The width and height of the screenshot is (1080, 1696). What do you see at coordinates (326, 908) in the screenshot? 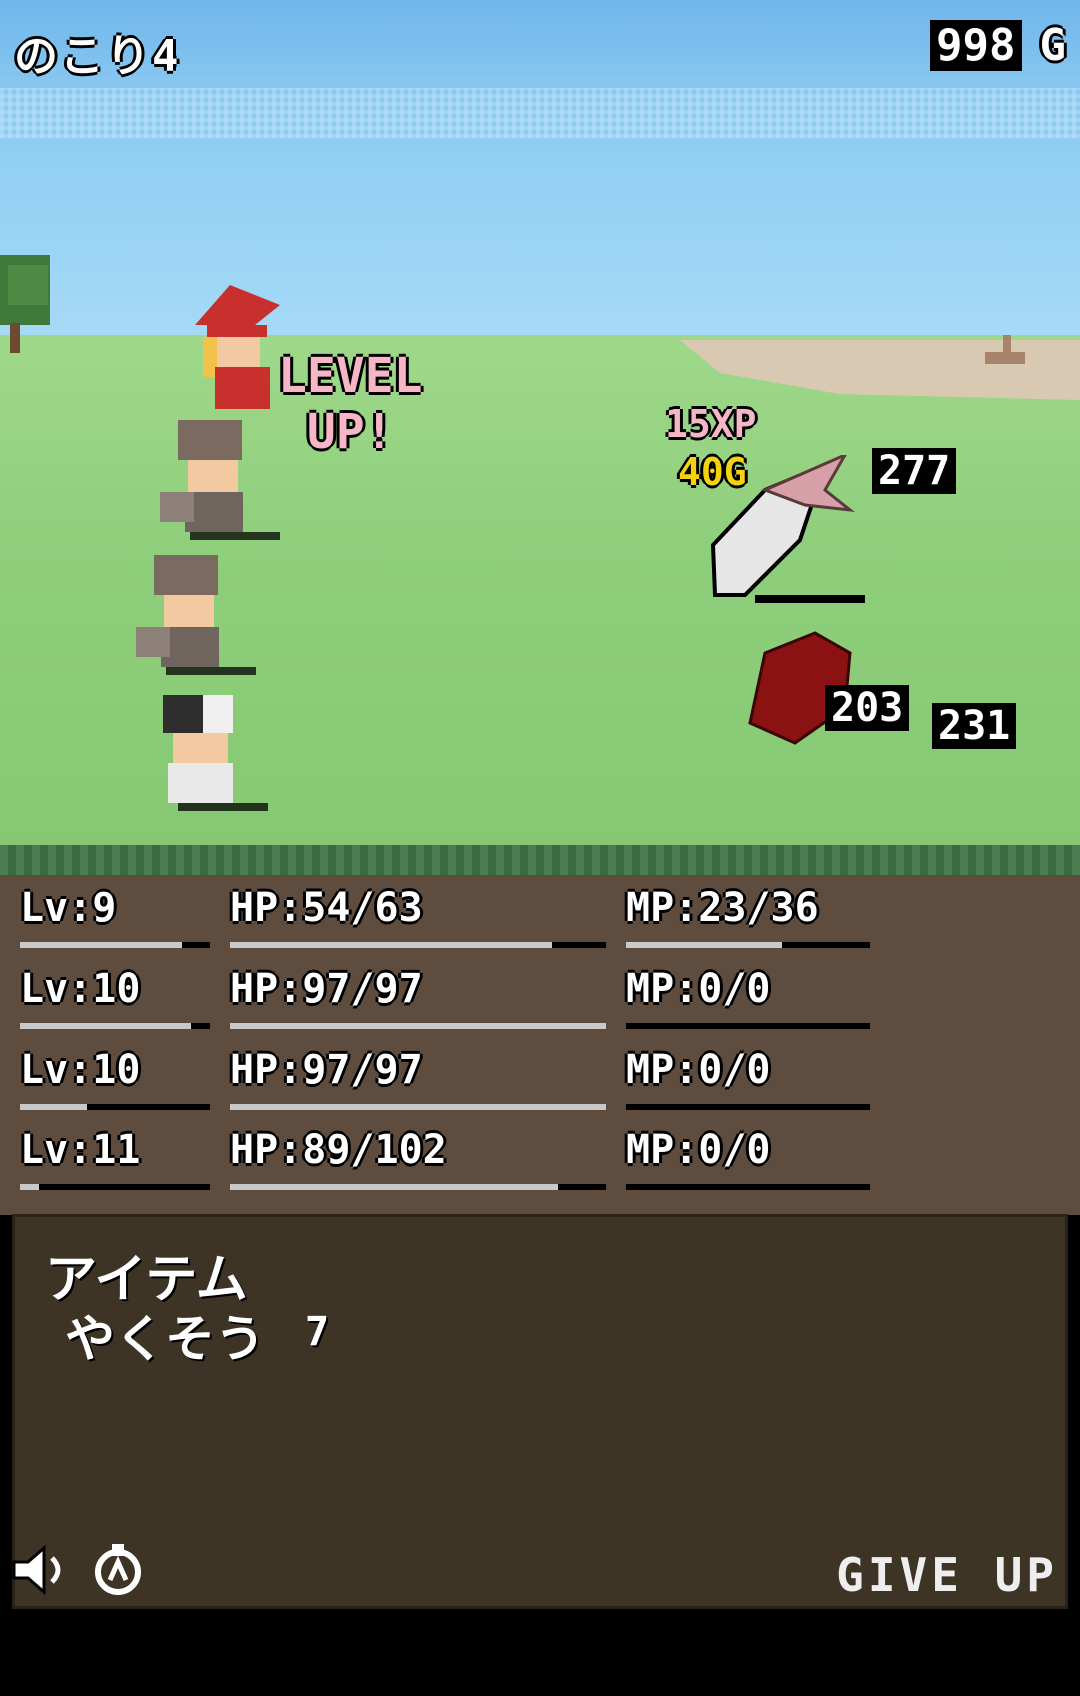
I see `hp-label: HP:54/63` at bounding box center [326, 908].